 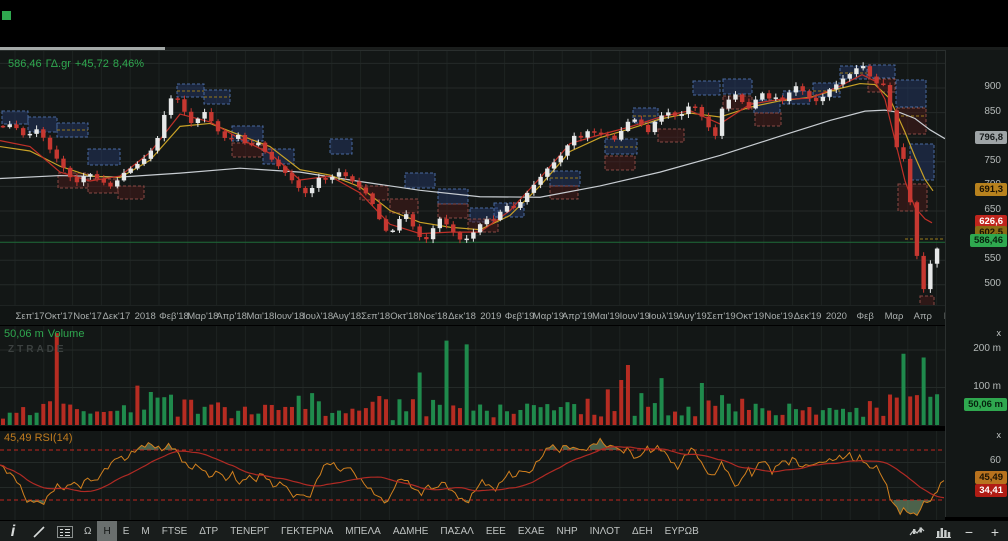 I want to click on rsi-label: 45,49 RSI(14), so click(x=38, y=438).